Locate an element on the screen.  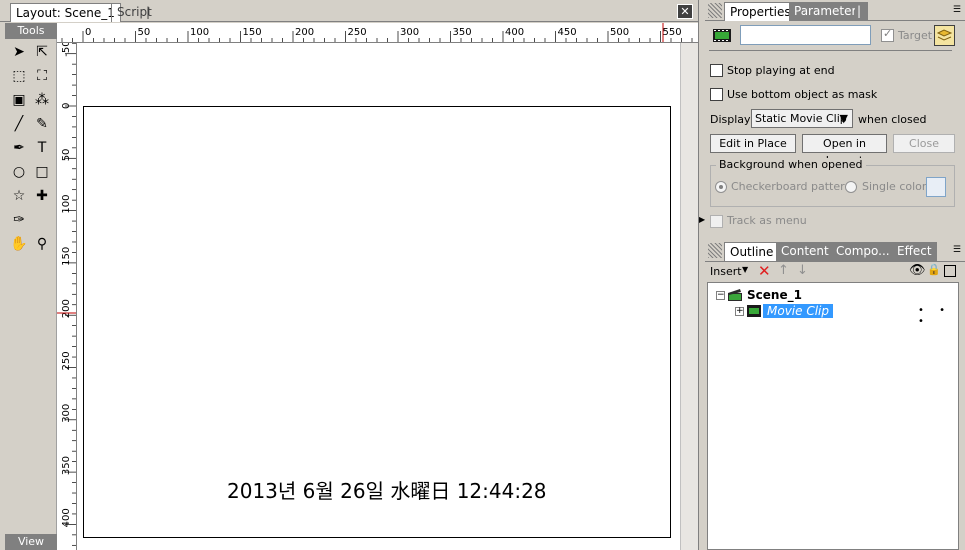
expand-icon: + is located at coordinates (739, 311).